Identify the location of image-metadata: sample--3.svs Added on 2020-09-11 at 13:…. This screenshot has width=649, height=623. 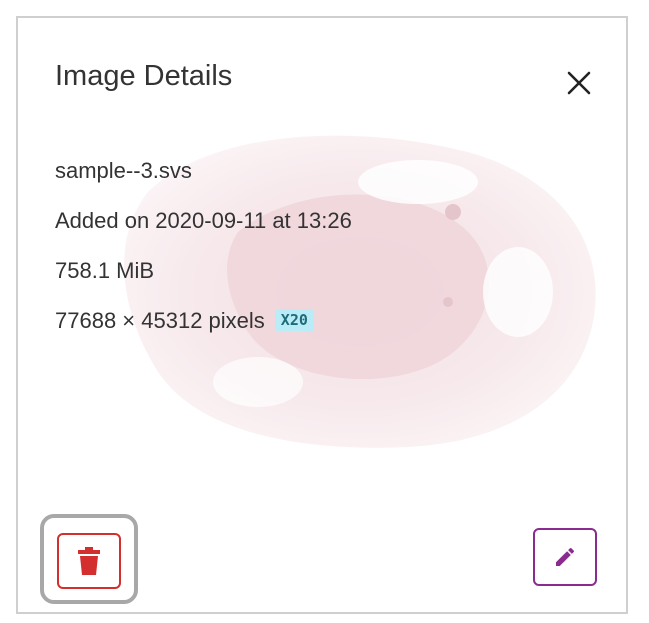
(203, 256).